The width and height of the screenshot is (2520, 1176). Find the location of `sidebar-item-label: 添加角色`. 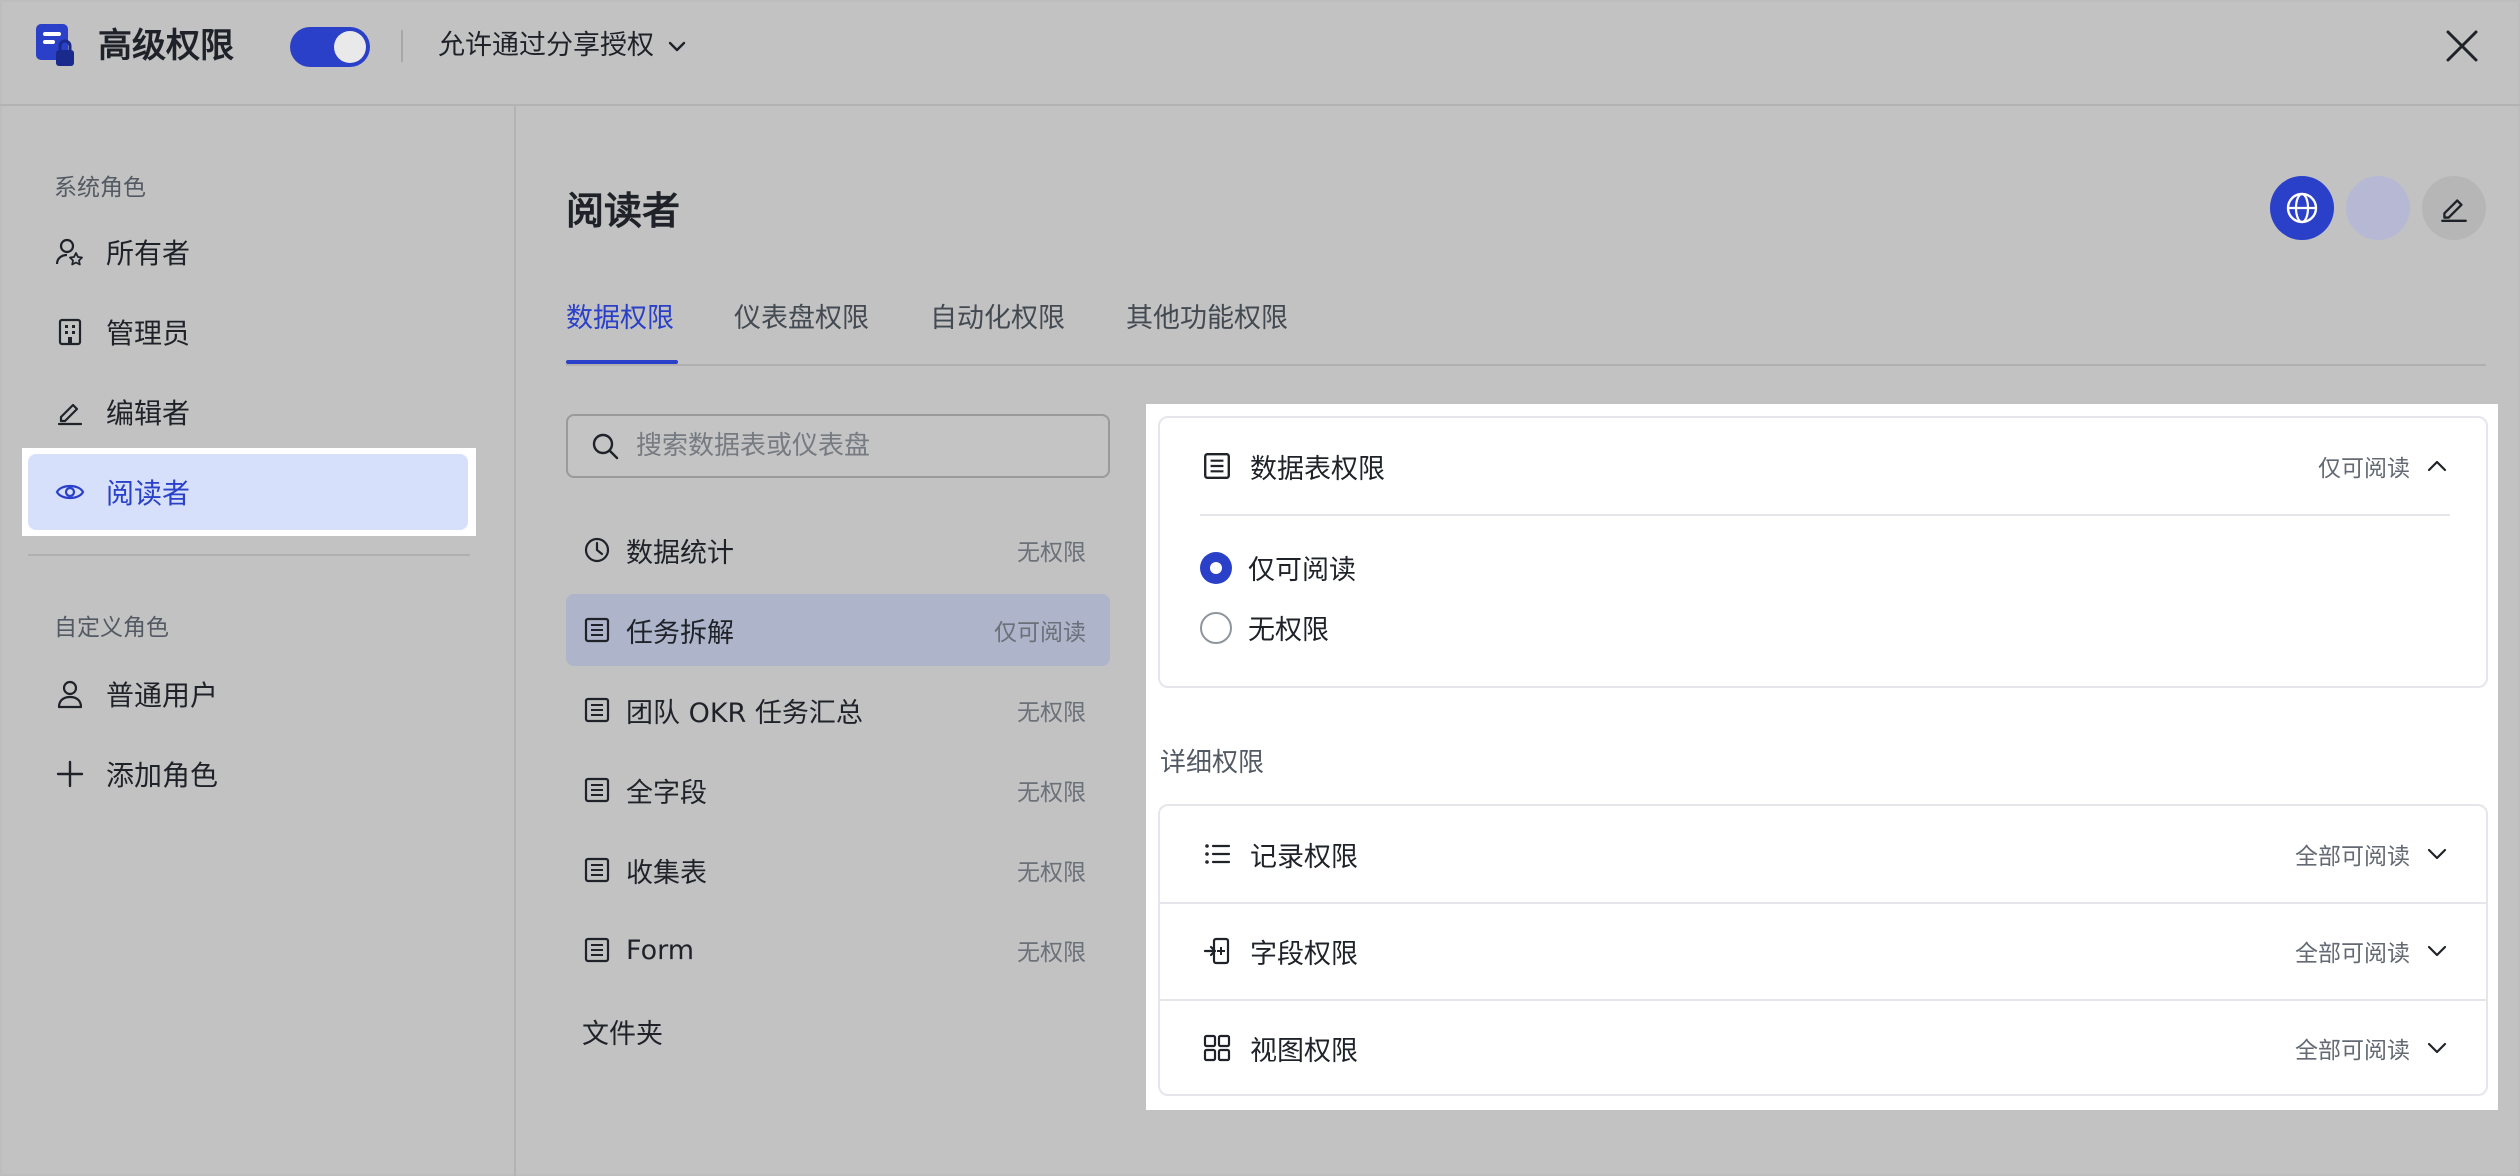

sidebar-item-label: 添加角色 is located at coordinates (162, 775).